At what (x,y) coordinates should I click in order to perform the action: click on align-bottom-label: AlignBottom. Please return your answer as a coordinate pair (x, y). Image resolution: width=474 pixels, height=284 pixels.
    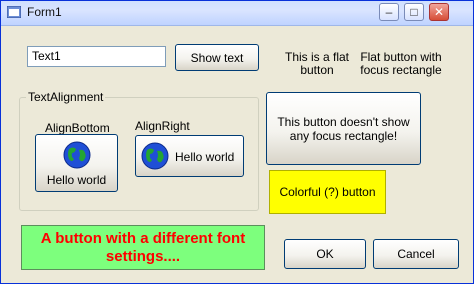
    Looking at the image, I should click on (77, 128).